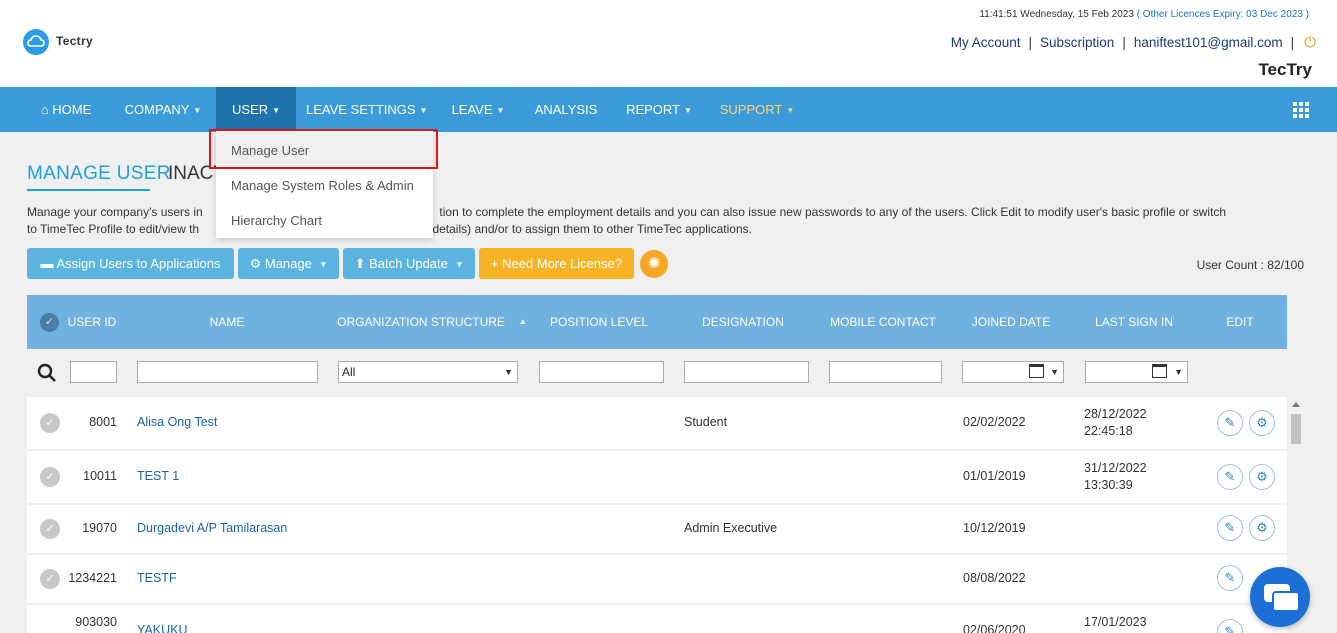 The width and height of the screenshot is (1337, 633). I want to click on col-joined-date: JOINED DATE, so click(1011, 322).